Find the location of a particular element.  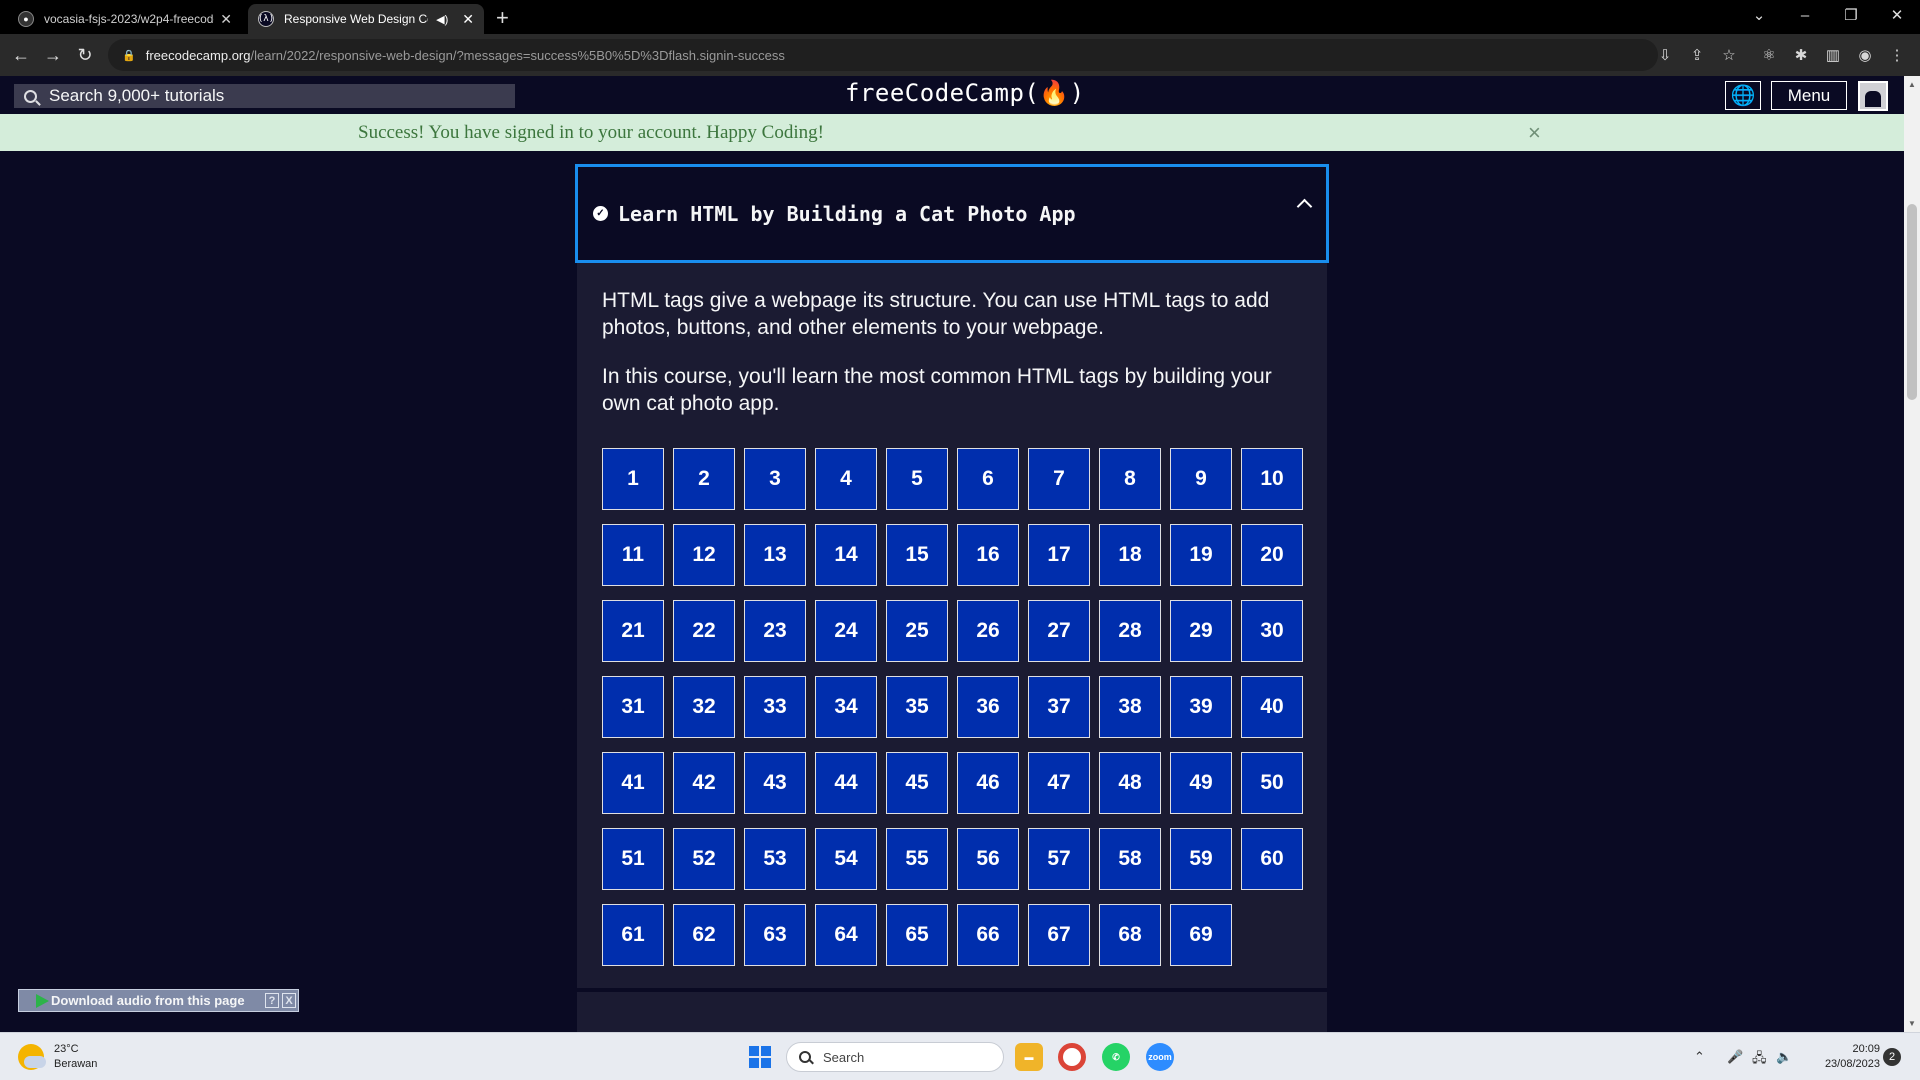

weather-widget: 23°C Berawan is located at coordinates (57, 1057).